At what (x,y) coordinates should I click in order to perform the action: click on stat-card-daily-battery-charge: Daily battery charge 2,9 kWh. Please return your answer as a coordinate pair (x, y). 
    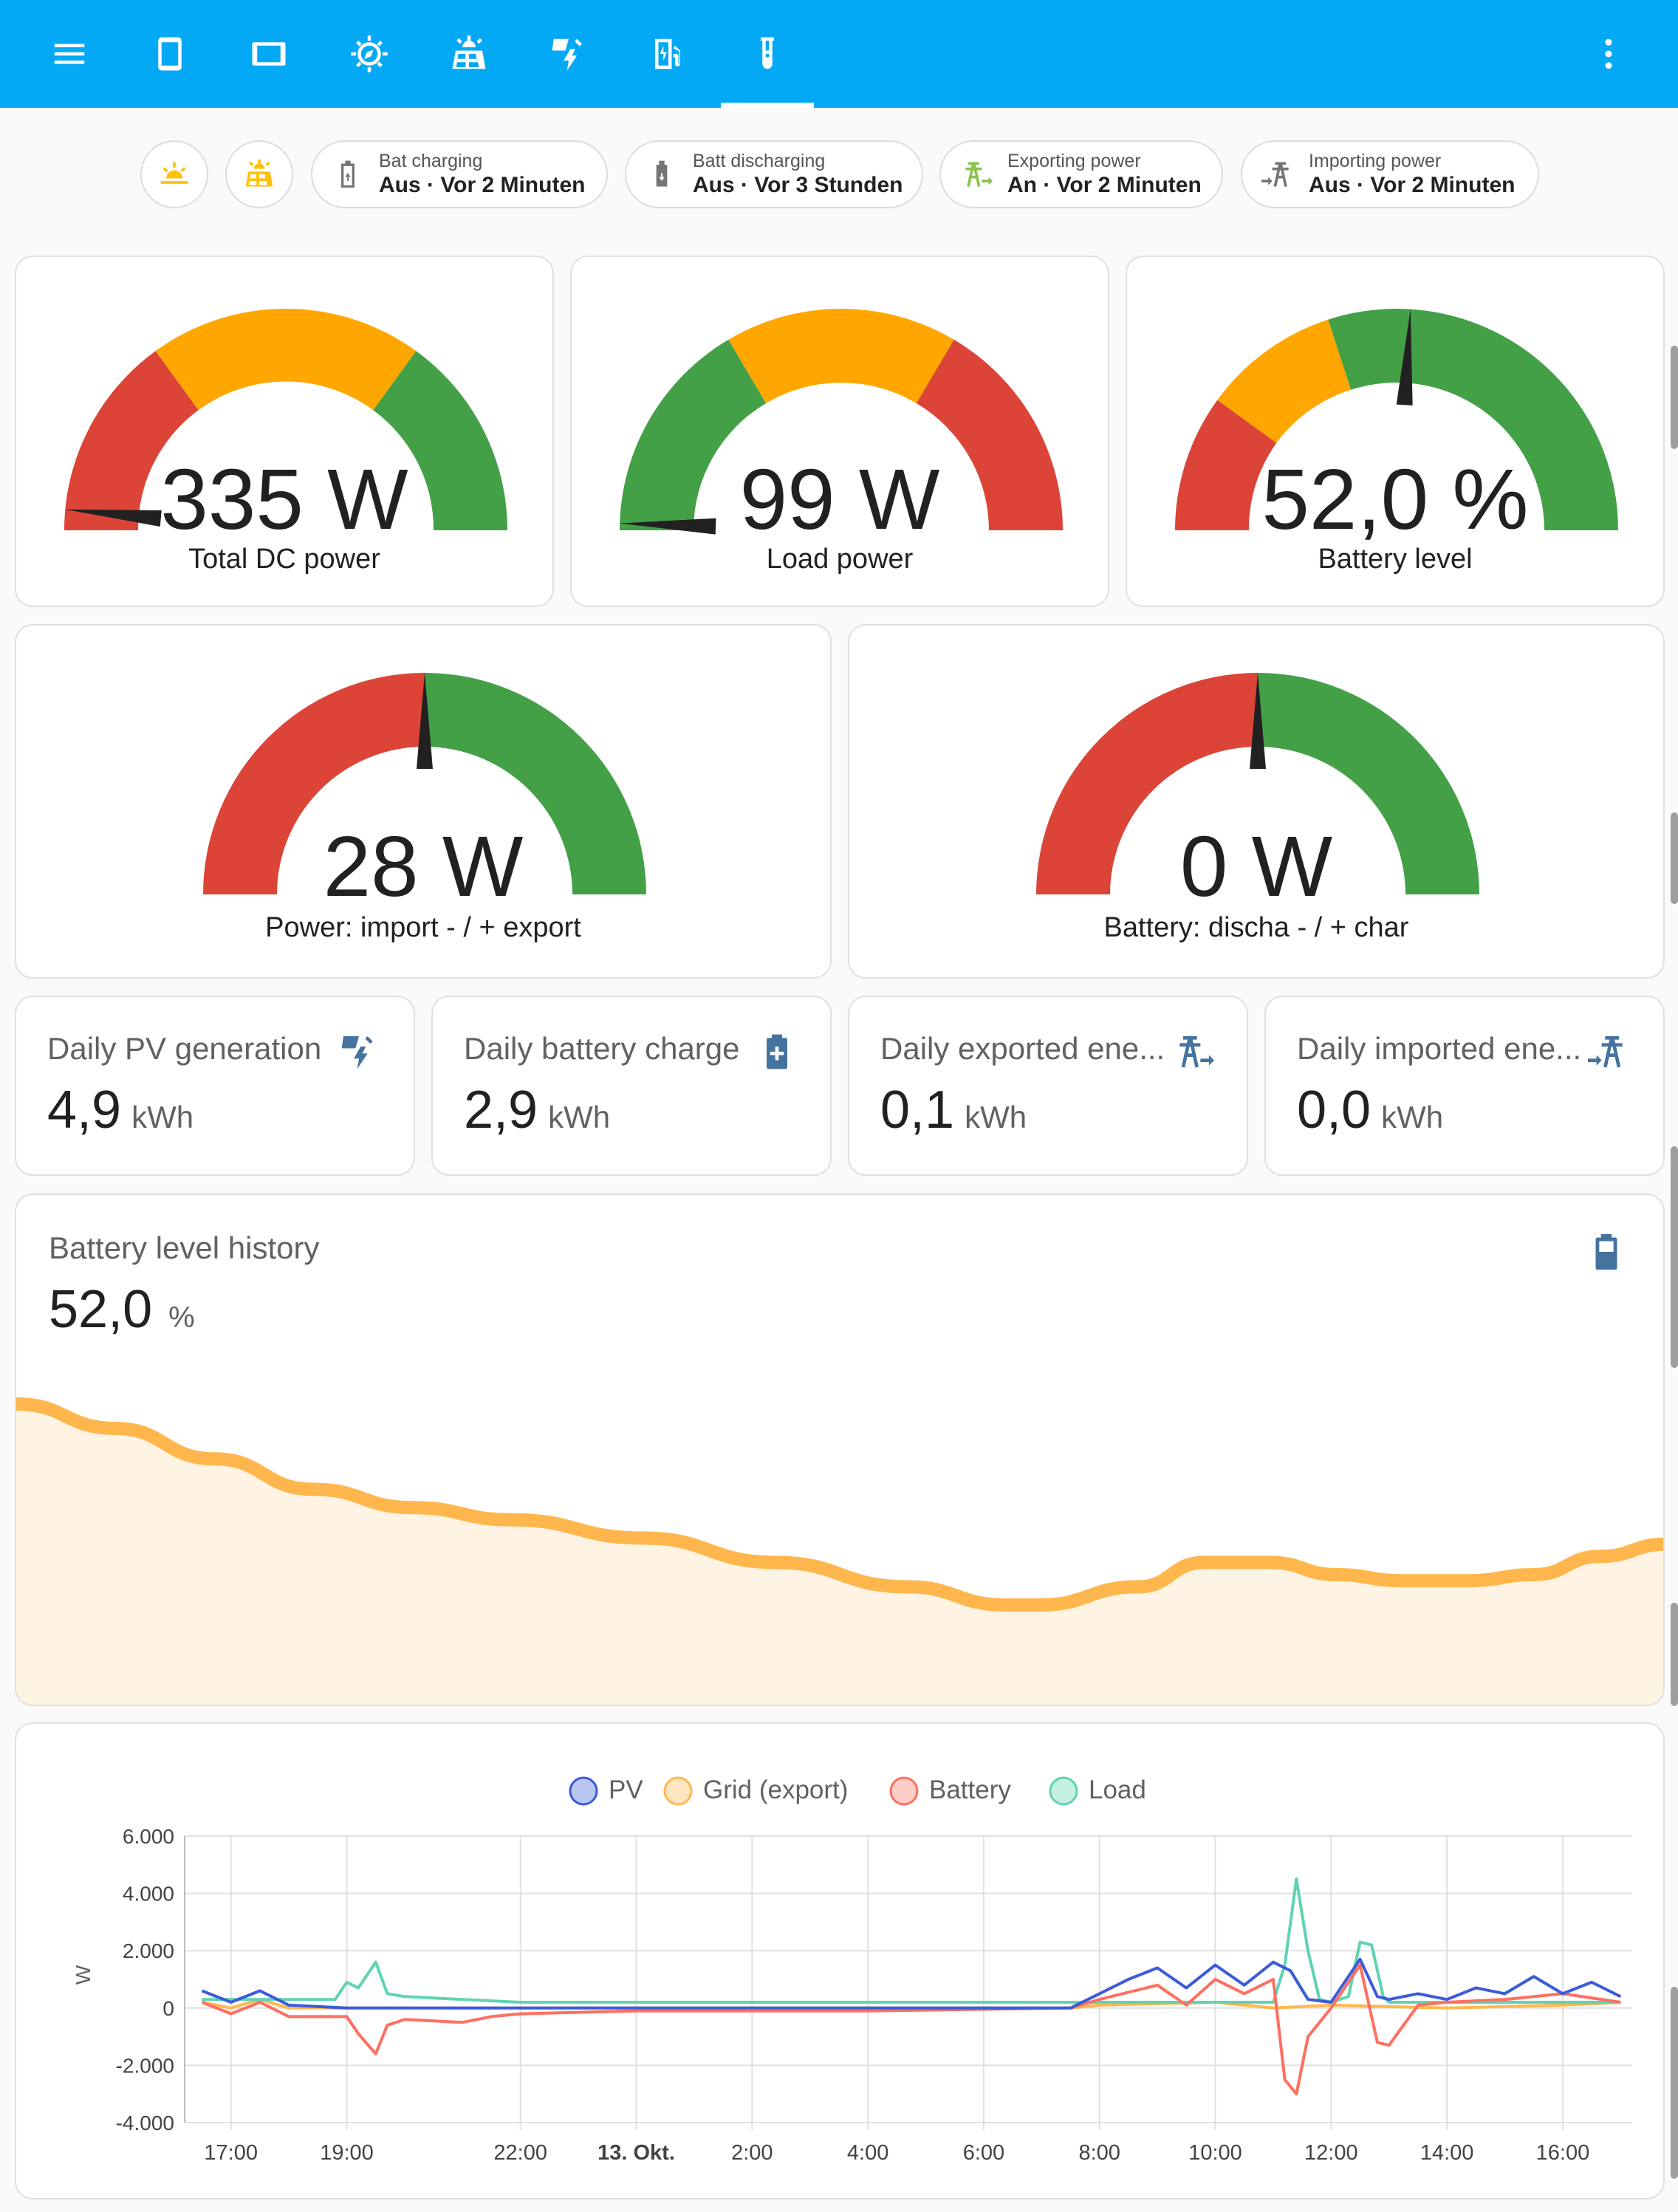
    Looking at the image, I should click on (631, 1086).